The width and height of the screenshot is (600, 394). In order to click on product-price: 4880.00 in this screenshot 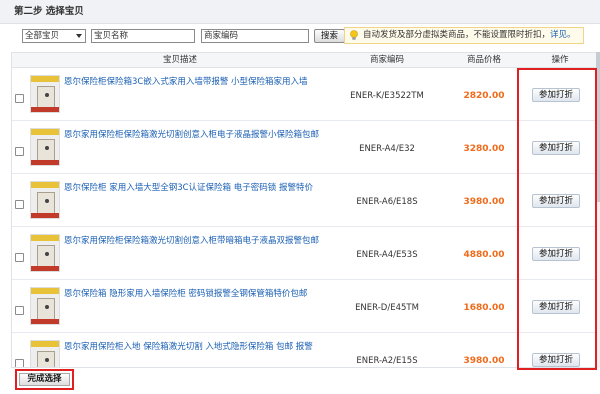, I will do `click(484, 255)`.